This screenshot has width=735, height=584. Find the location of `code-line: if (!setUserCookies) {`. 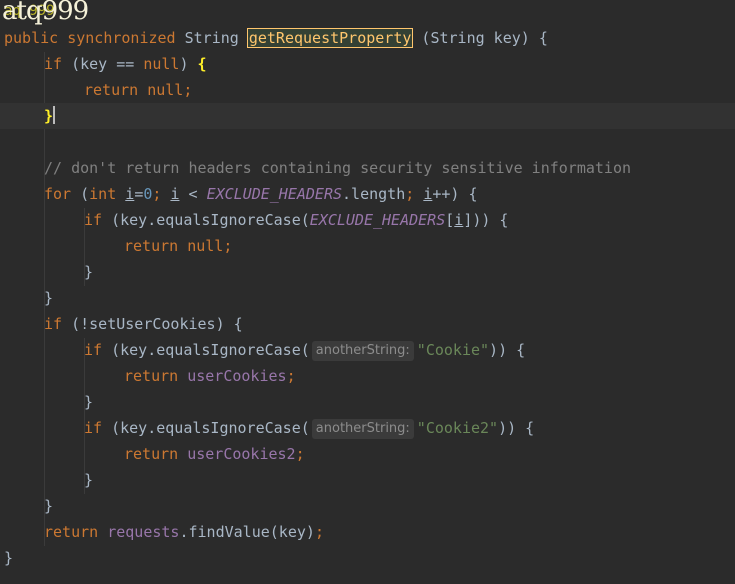

code-line: if (!setUserCookies) { is located at coordinates (367, 324).